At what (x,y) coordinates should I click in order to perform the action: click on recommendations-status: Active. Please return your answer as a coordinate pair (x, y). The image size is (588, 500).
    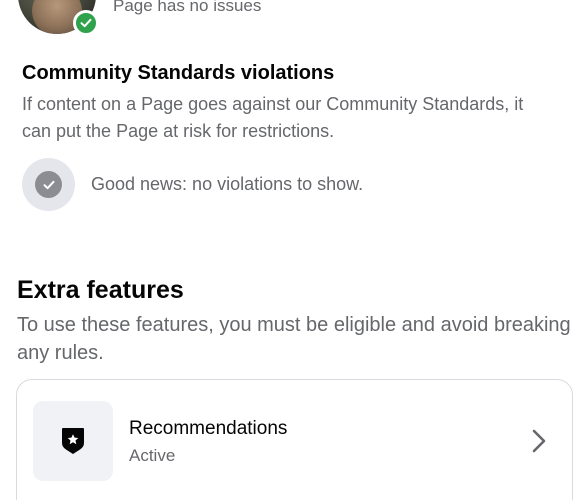
    Looking at the image, I should click on (152, 455).